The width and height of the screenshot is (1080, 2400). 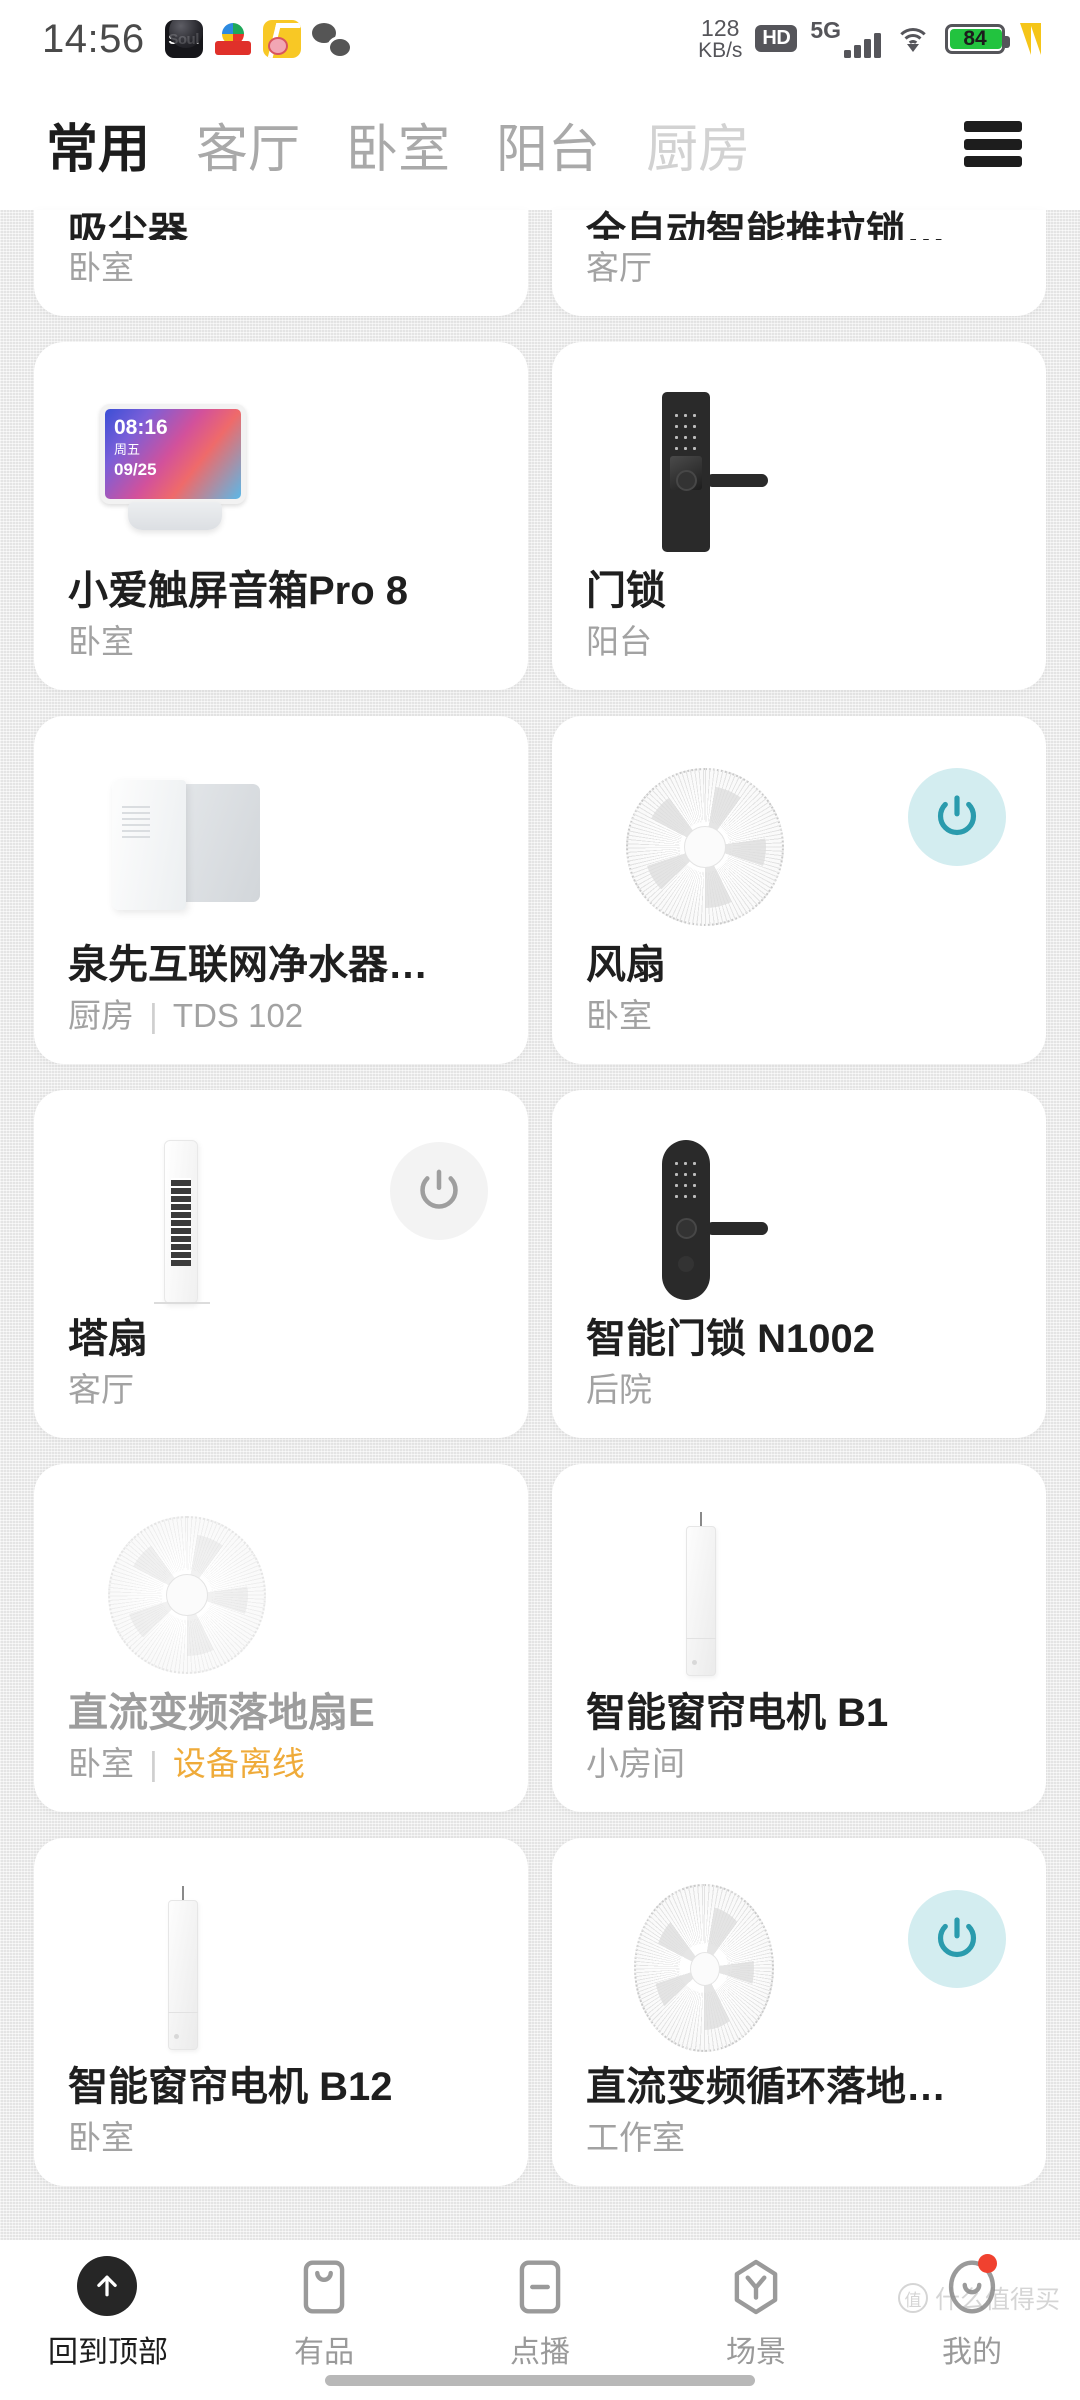 What do you see at coordinates (825, 30) in the screenshot?
I see `network-type-label: 5G` at bounding box center [825, 30].